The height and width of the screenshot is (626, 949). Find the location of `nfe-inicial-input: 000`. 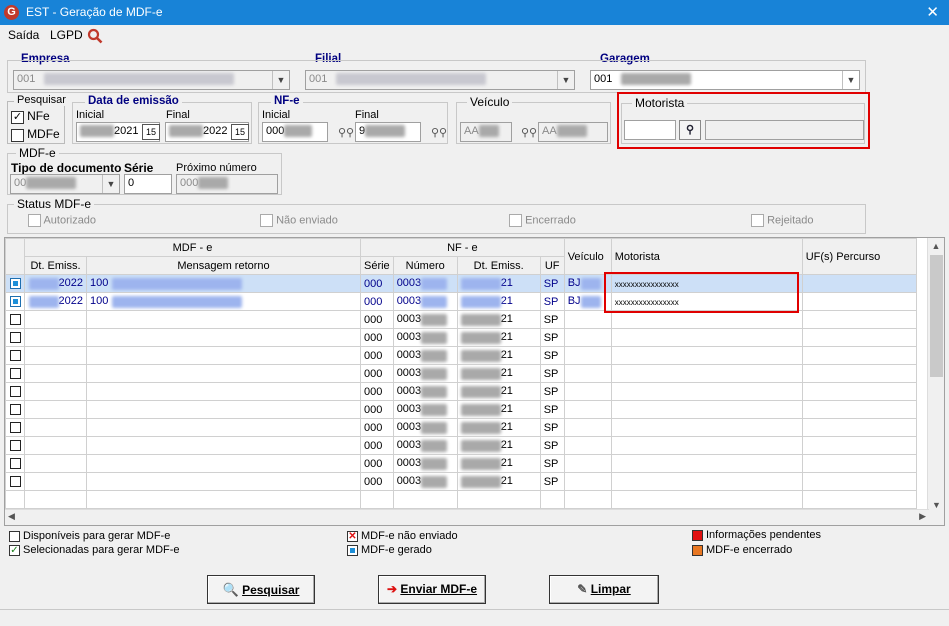

nfe-inicial-input: 000 is located at coordinates (295, 132).